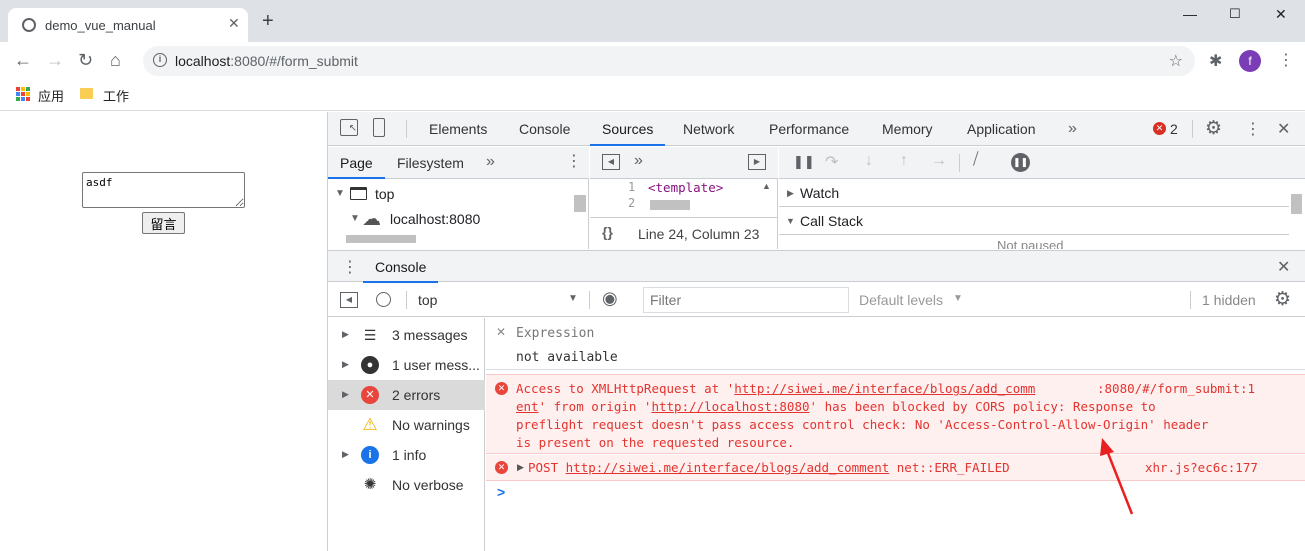 The image size is (1305, 551). Describe the element at coordinates (607, 232) in the screenshot. I see `pretty-print-icon: {}` at that location.